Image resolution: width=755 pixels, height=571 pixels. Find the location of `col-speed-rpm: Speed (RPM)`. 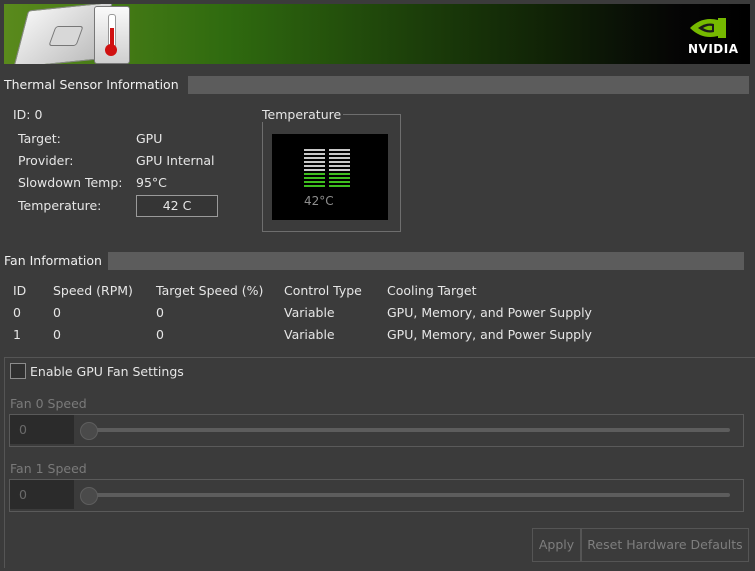

col-speed-rpm: Speed (RPM) is located at coordinates (93, 290).